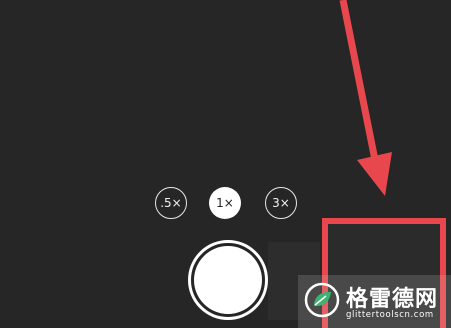 The image size is (451, 328). Describe the element at coordinates (390, 315) in the screenshot. I see `watermark-url: glittertoolscn.com` at that location.